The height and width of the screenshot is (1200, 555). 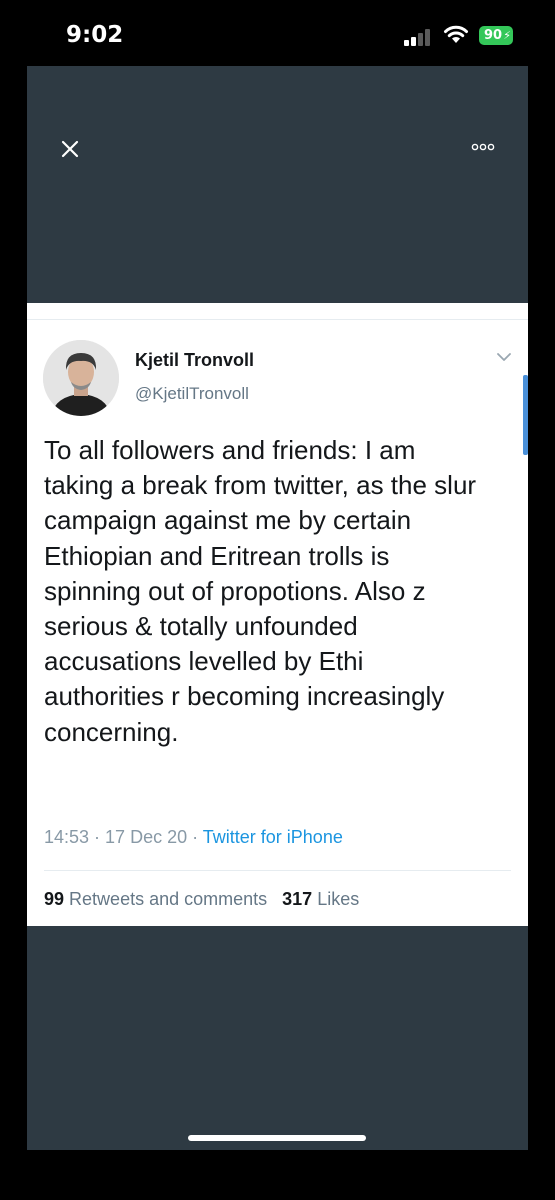 What do you see at coordinates (95, 35) in the screenshot?
I see `status-time: 9:02` at bounding box center [95, 35].